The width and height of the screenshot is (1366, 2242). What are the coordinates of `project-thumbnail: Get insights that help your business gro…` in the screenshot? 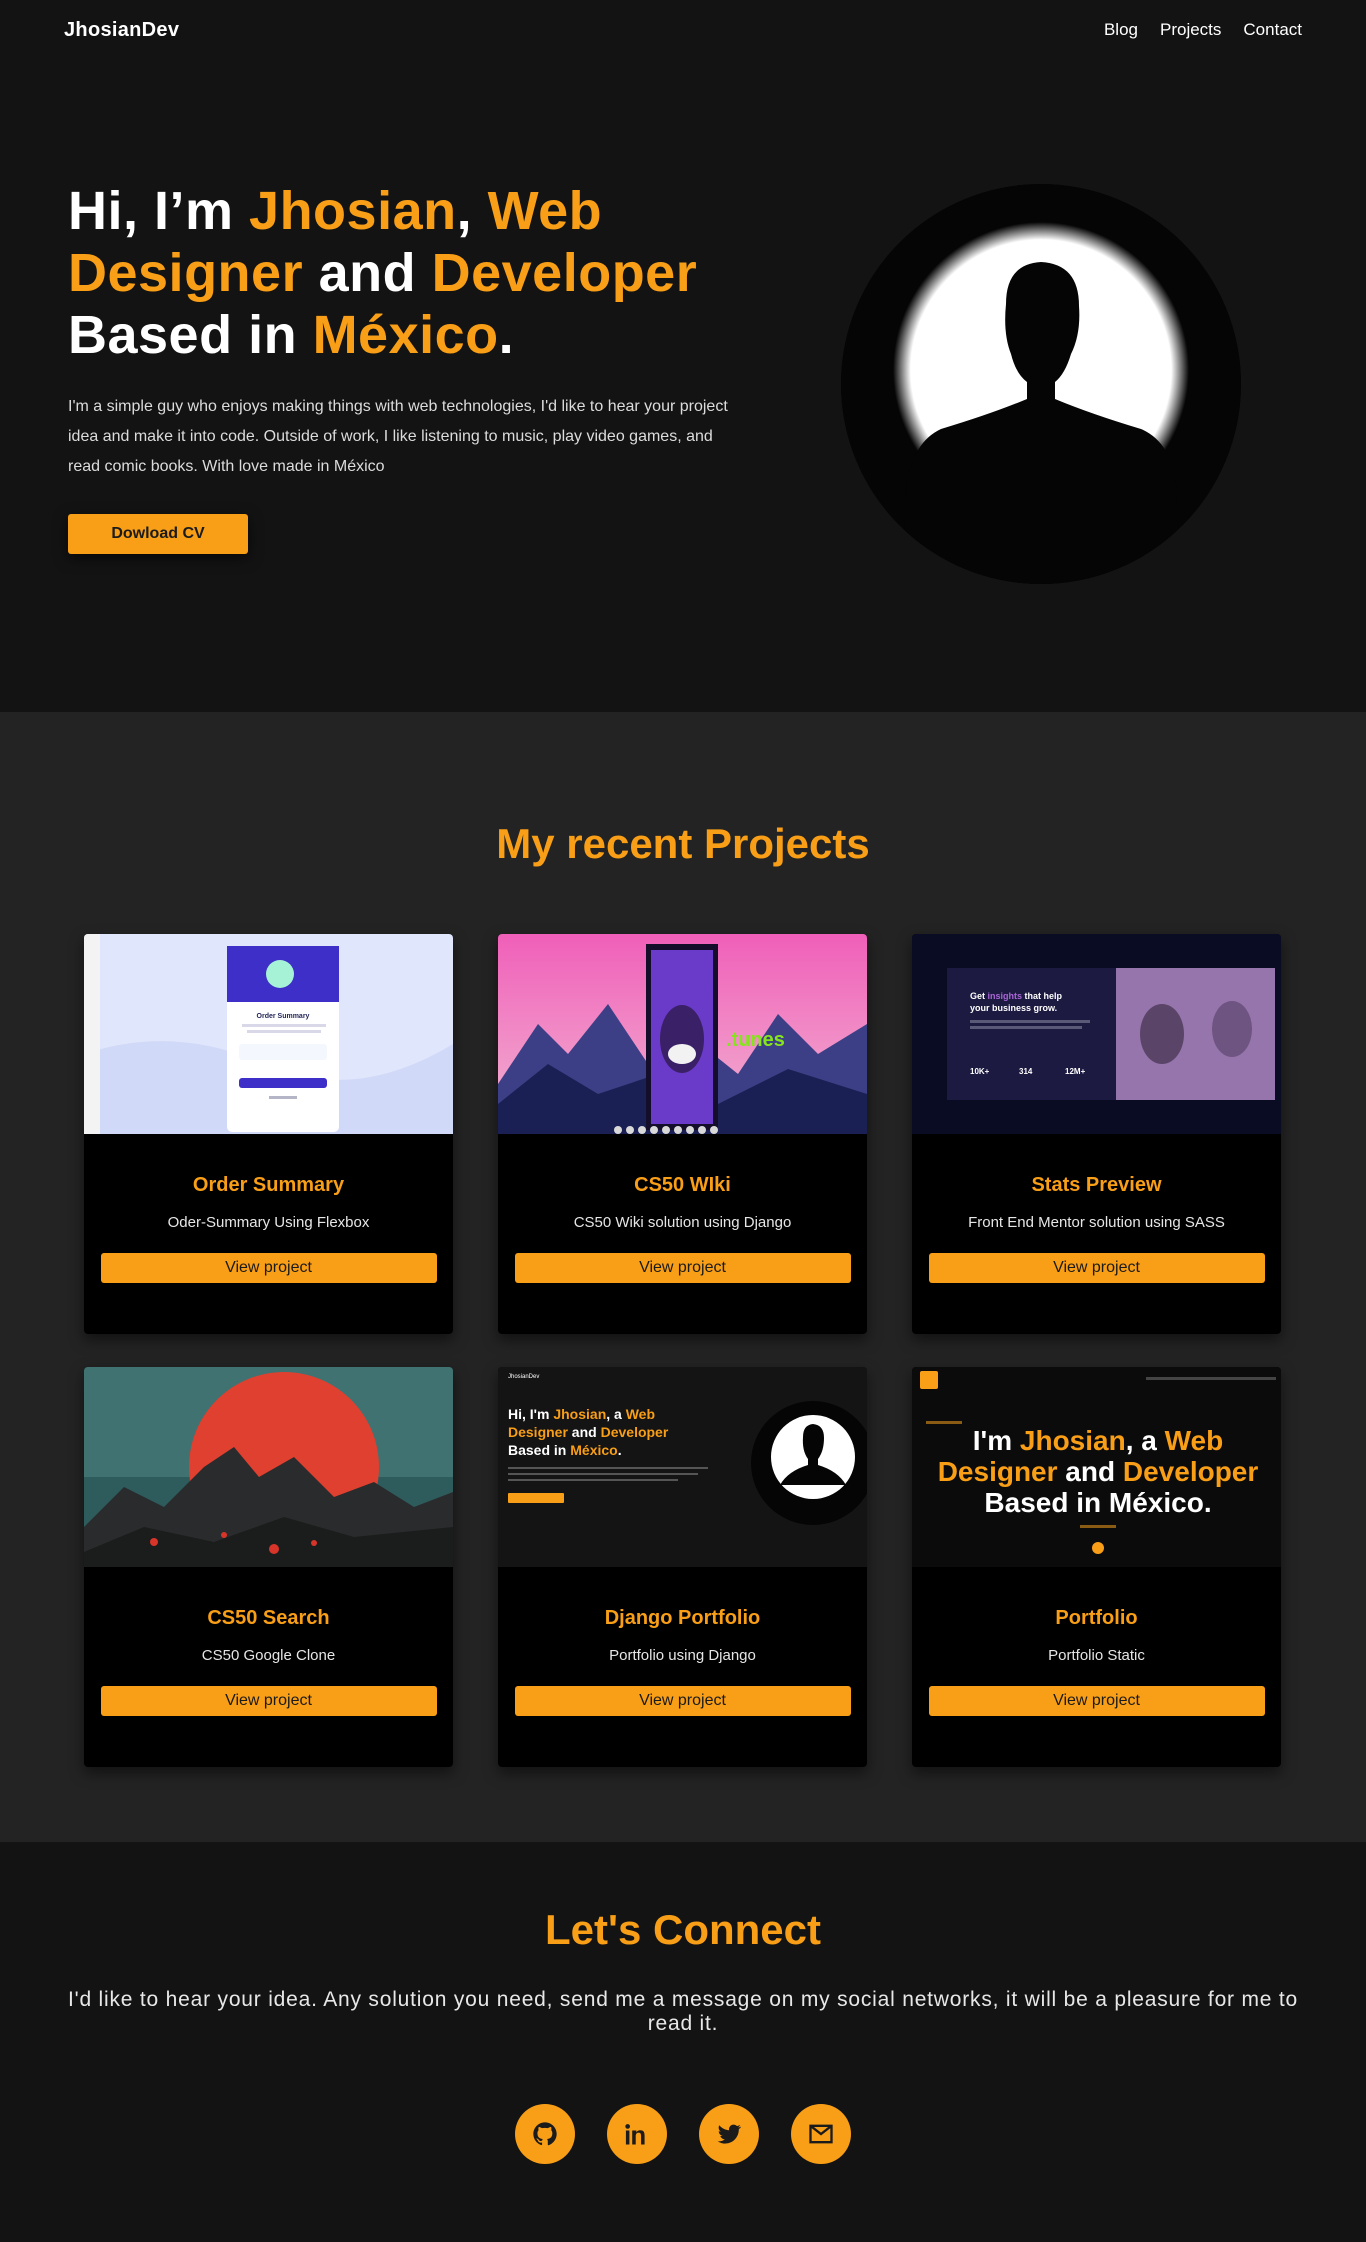 It's located at (1096, 1034).